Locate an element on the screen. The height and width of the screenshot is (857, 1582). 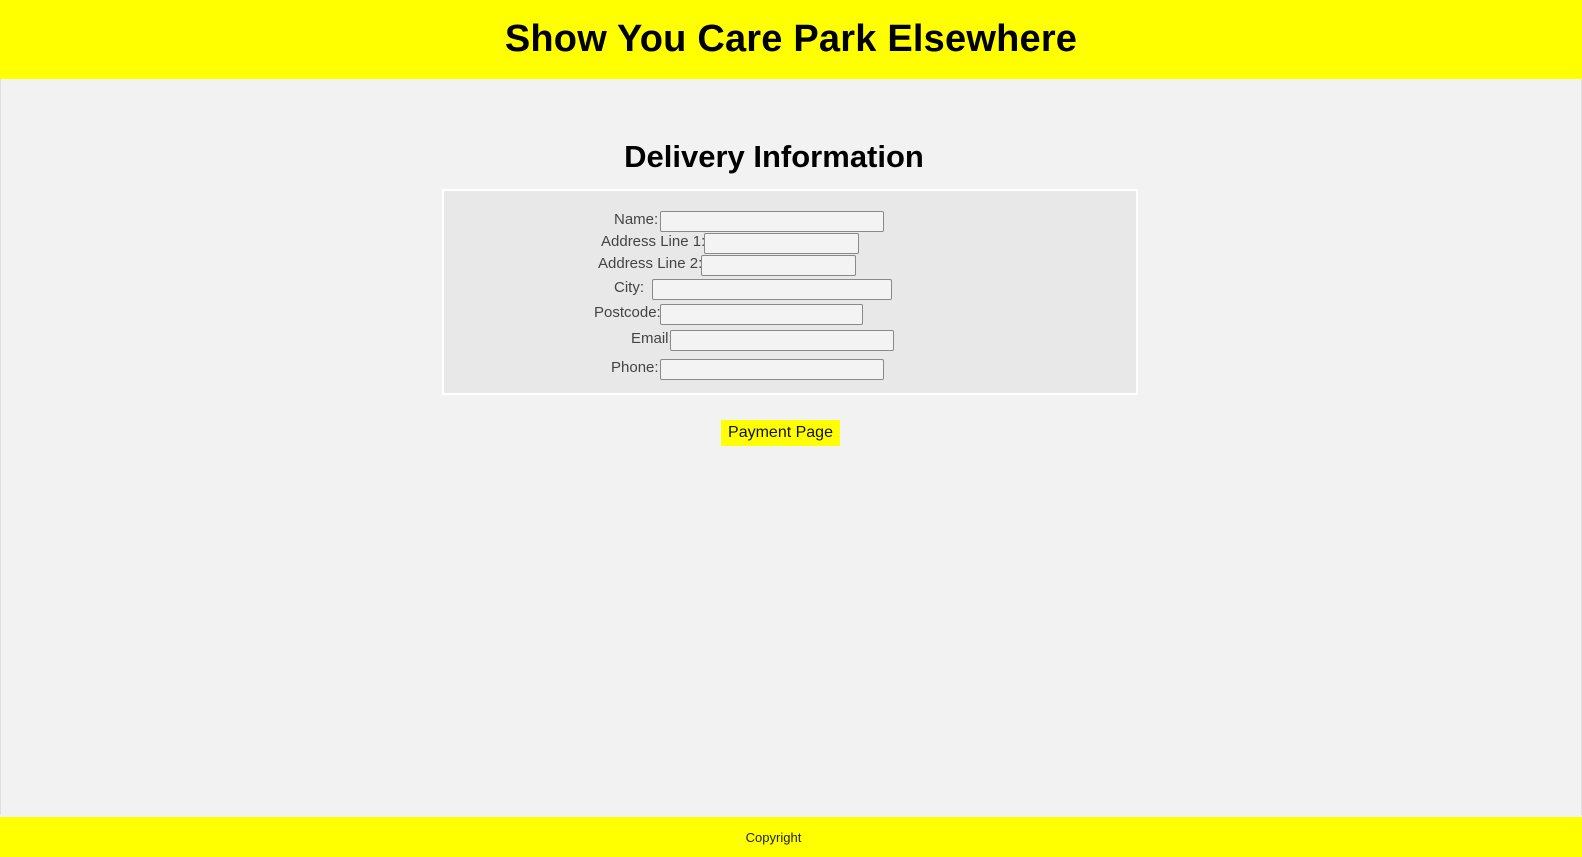
address-line-2-input is located at coordinates (778, 265).